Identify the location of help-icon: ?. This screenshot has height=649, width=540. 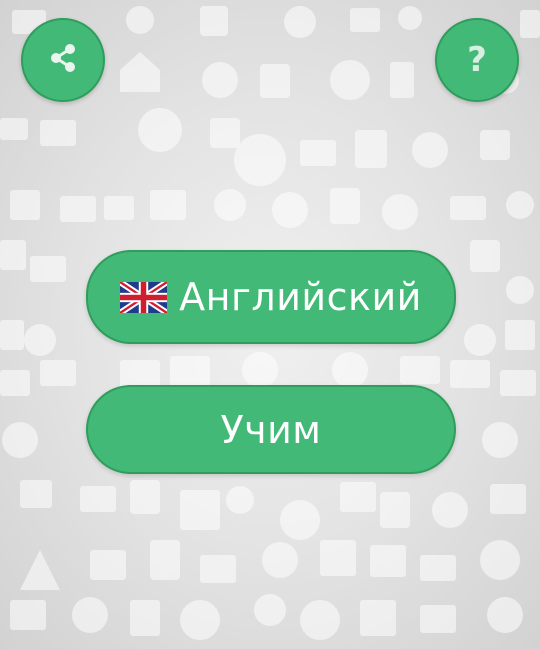
(477, 60).